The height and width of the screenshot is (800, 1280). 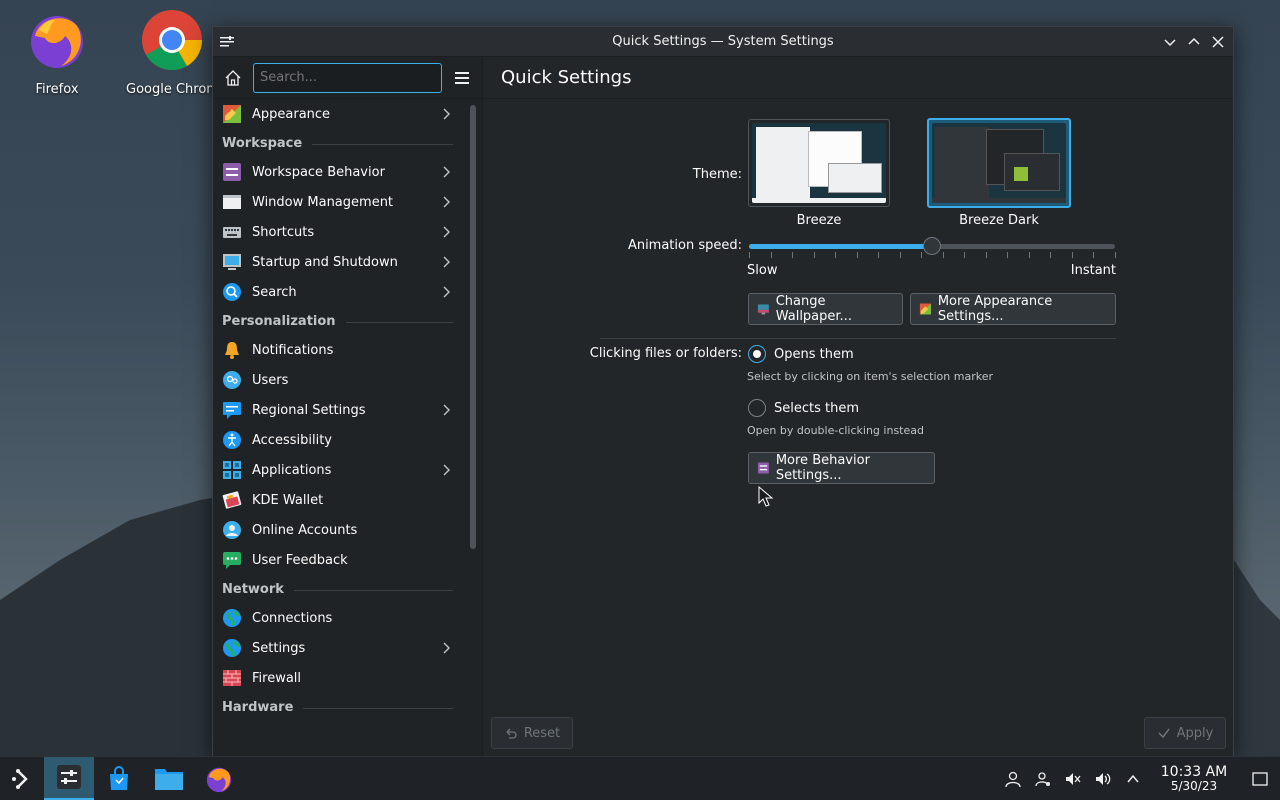 What do you see at coordinates (1170, 42) in the screenshot?
I see `minimize-button` at bounding box center [1170, 42].